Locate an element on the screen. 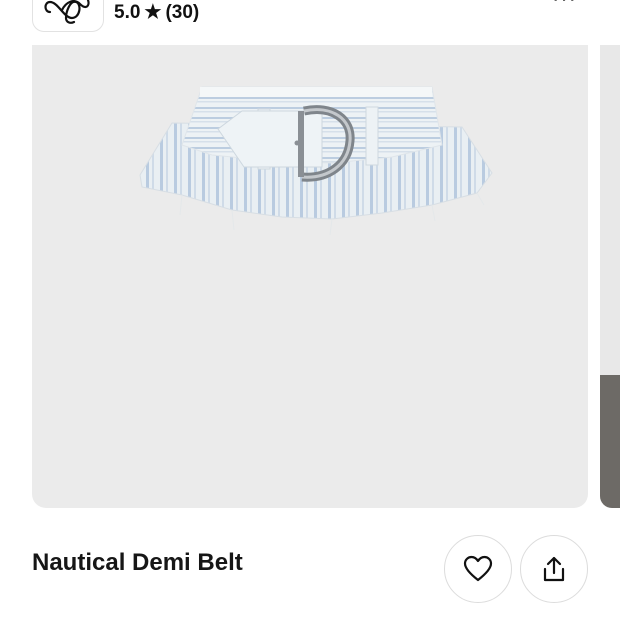 This screenshot has height=620, width=620. share-button is located at coordinates (554, 569).